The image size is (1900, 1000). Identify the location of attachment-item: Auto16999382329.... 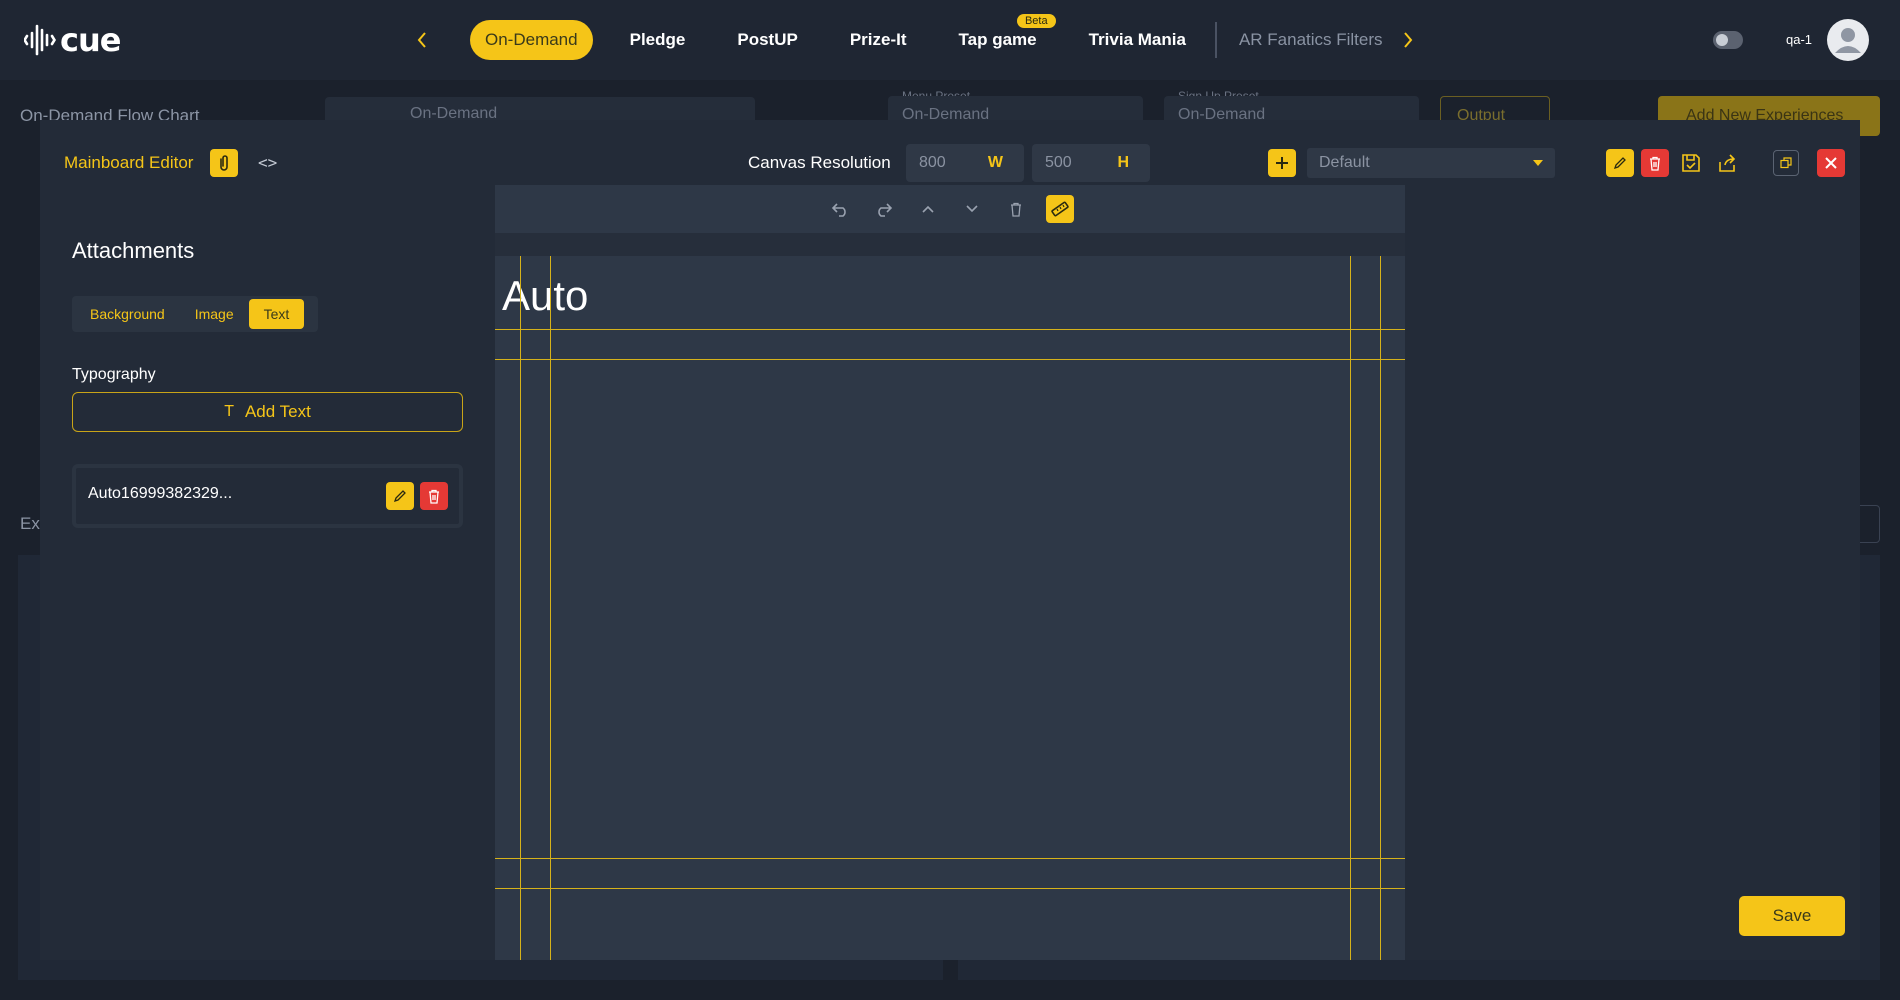
(267, 496).